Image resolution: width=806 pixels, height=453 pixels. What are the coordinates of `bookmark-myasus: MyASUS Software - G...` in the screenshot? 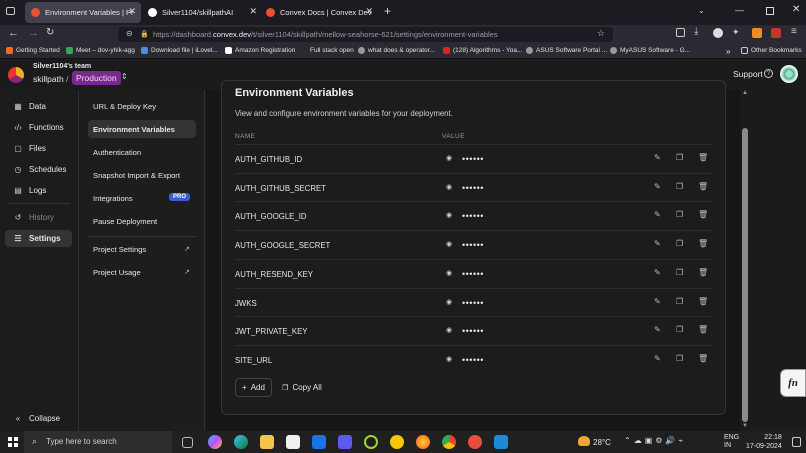 It's located at (650, 50).